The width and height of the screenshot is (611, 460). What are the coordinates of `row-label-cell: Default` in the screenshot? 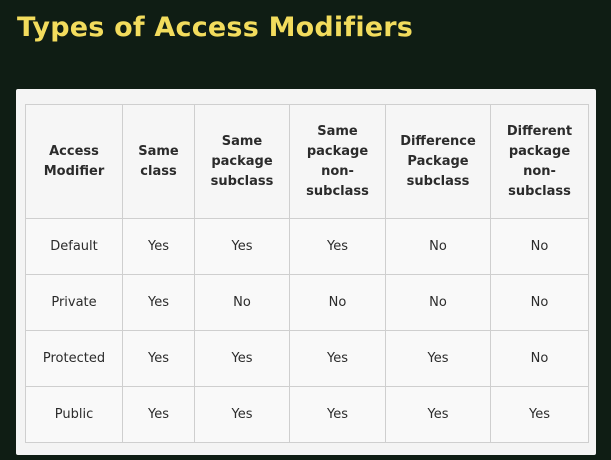 It's located at (74, 246).